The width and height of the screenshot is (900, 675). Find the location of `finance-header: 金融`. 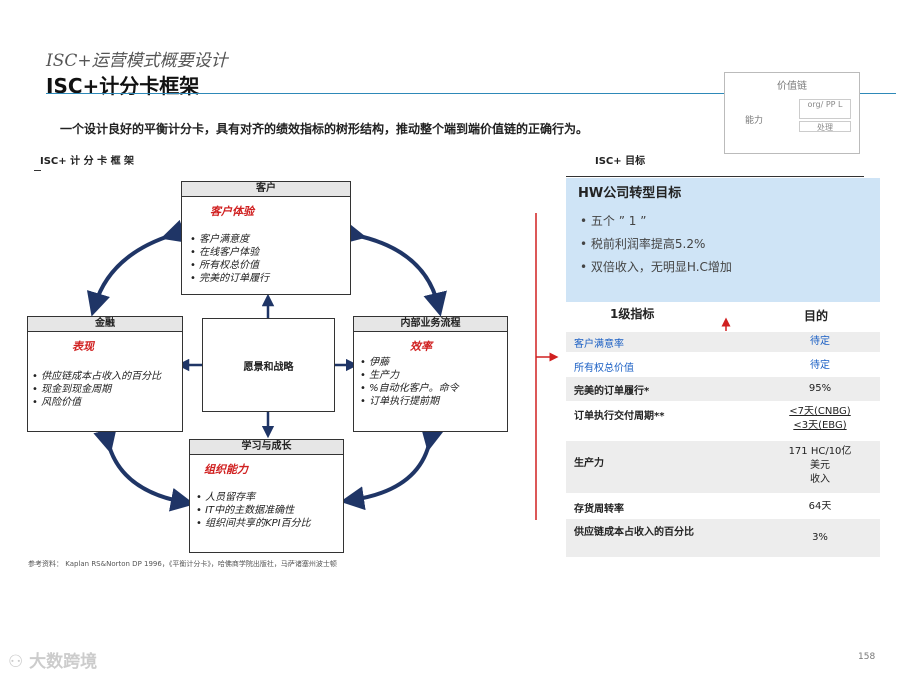

finance-header: 金融 is located at coordinates (105, 324).